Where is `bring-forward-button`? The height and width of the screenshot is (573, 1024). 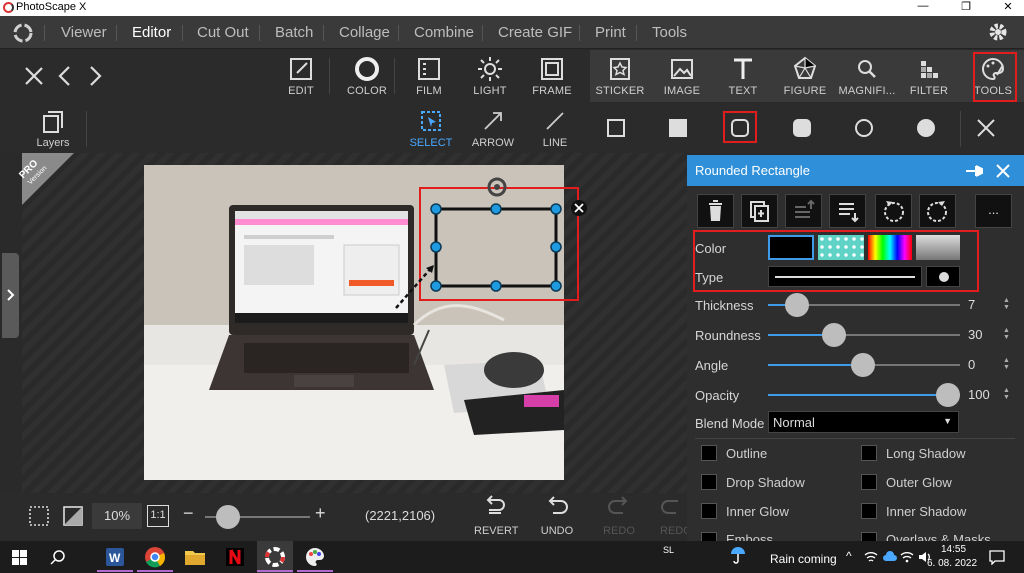 bring-forward-button is located at coordinates (803, 211).